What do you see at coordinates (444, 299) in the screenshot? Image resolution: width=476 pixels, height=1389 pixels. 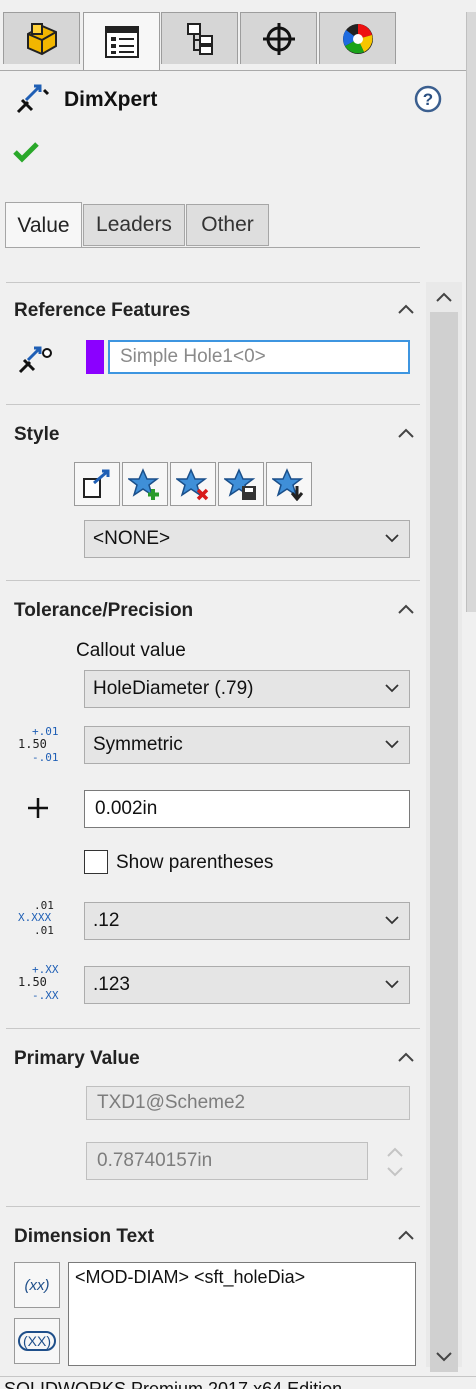 I see `scroll-up-icon` at bounding box center [444, 299].